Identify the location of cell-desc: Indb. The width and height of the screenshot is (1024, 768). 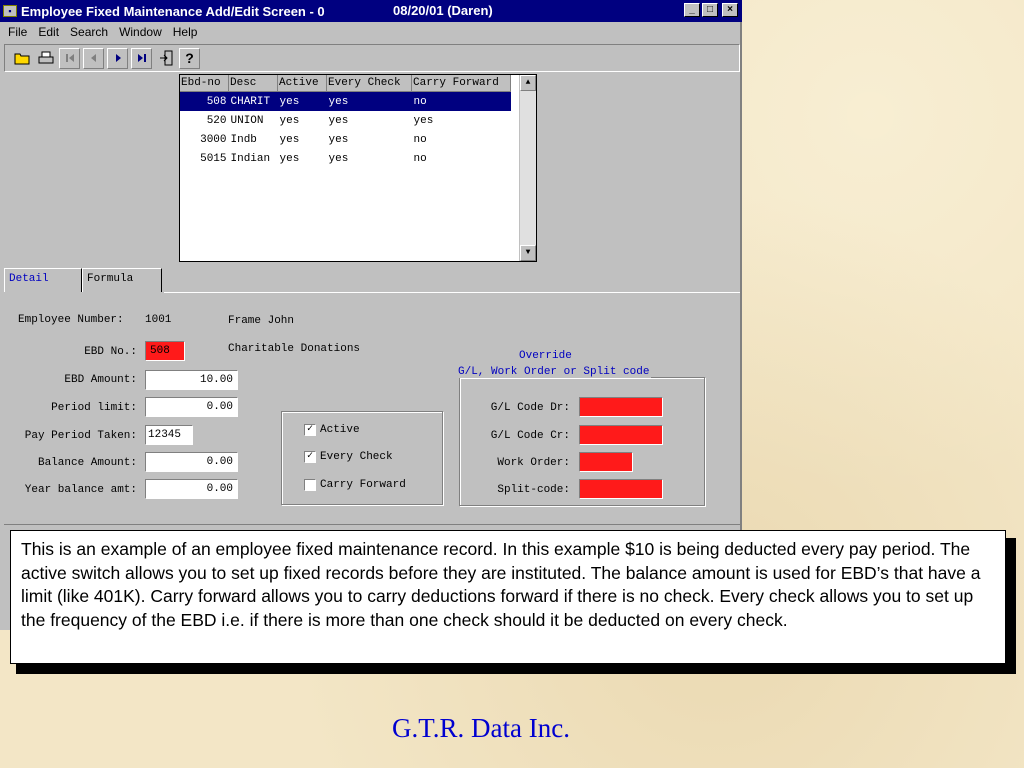
(243, 139).